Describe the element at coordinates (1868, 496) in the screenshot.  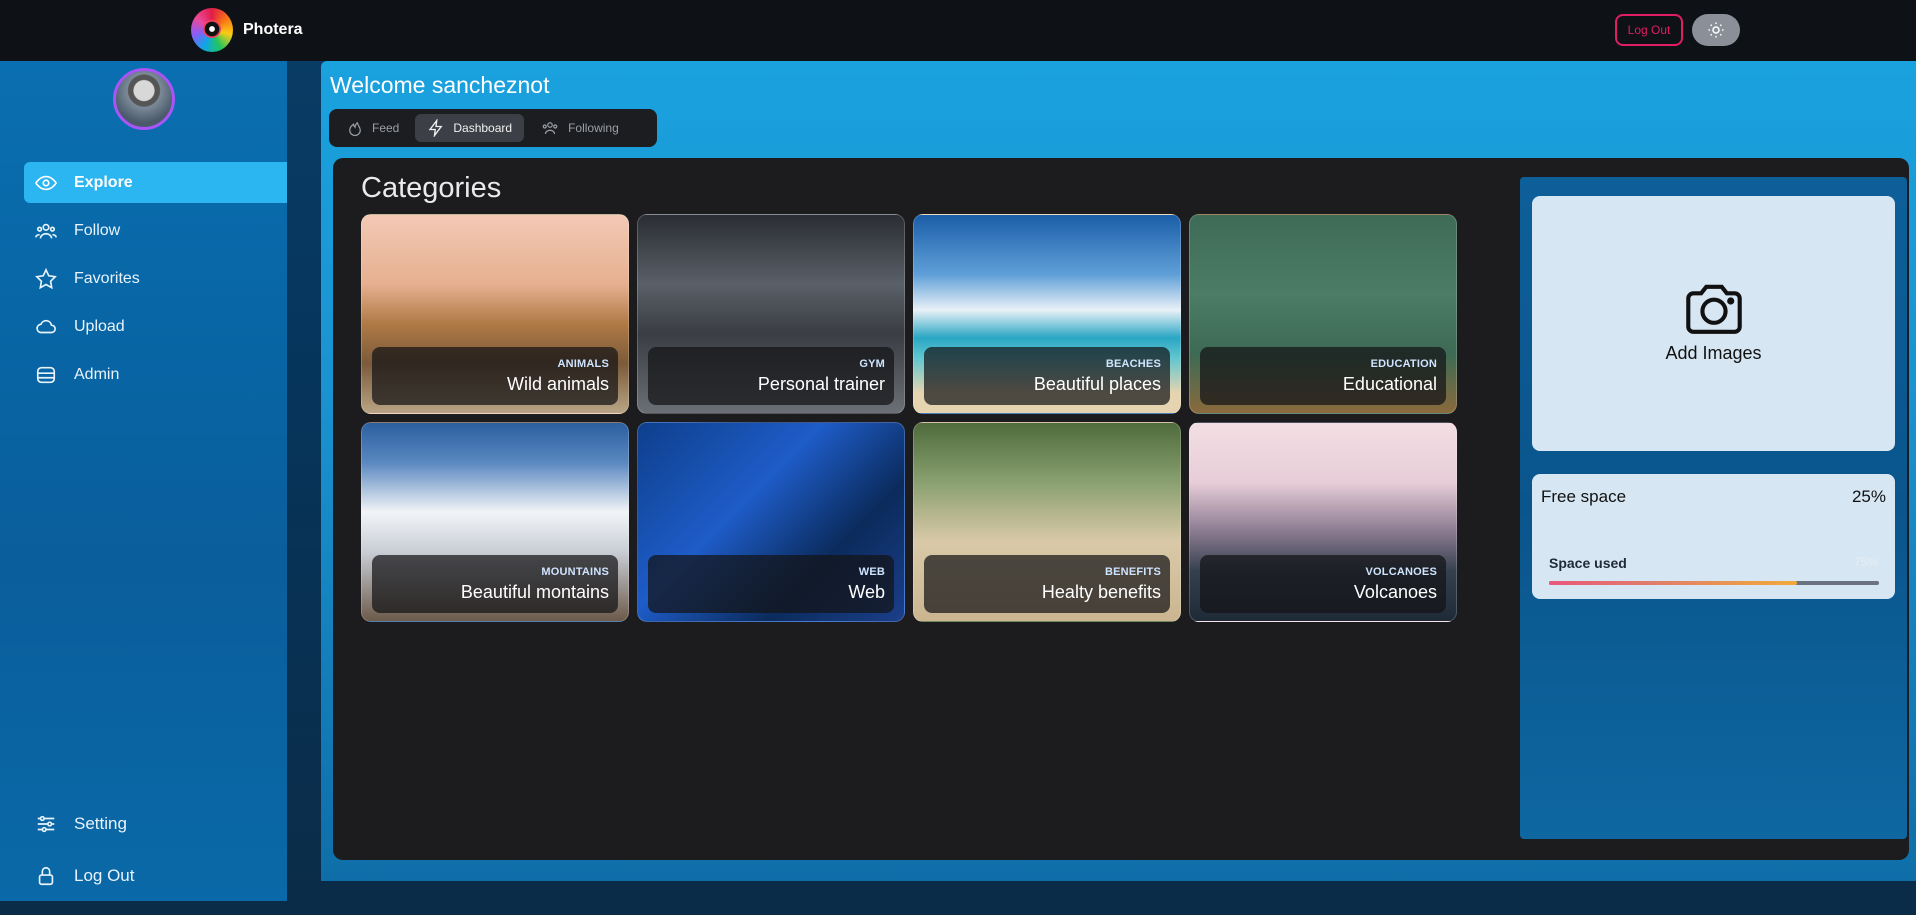
I see `free-space-value: 25%` at that location.